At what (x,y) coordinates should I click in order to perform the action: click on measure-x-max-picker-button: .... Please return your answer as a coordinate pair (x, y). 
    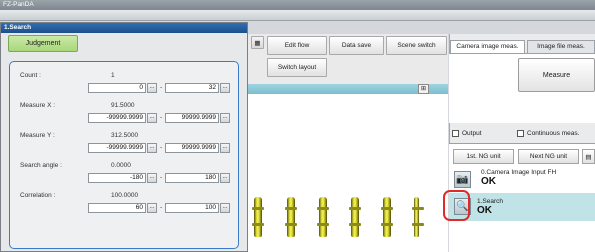
    Looking at the image, I should click on (225, 118).